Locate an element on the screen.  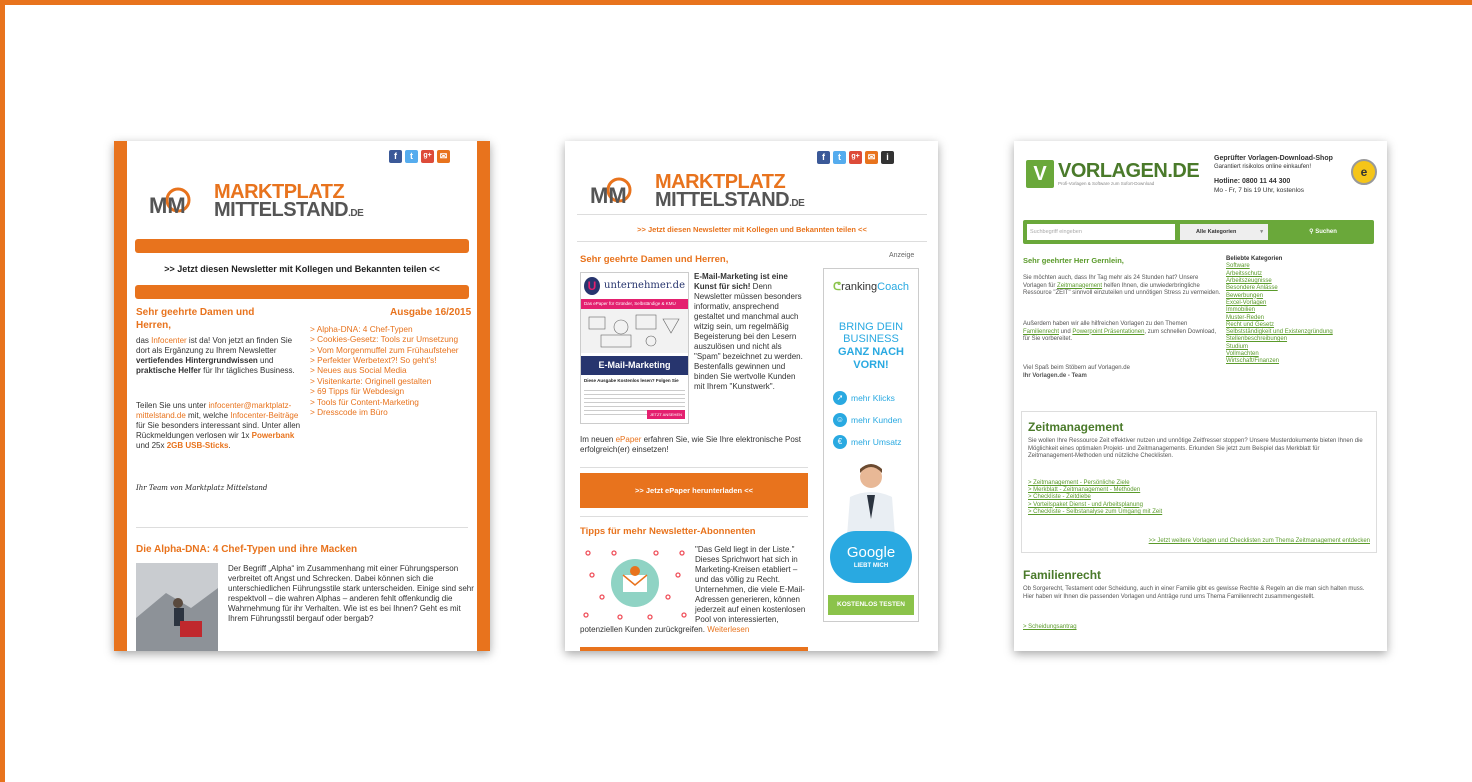
toc-item: > Cookies-Gesetz: Tools zur Umsetzung is located at coordinates (394, 339).